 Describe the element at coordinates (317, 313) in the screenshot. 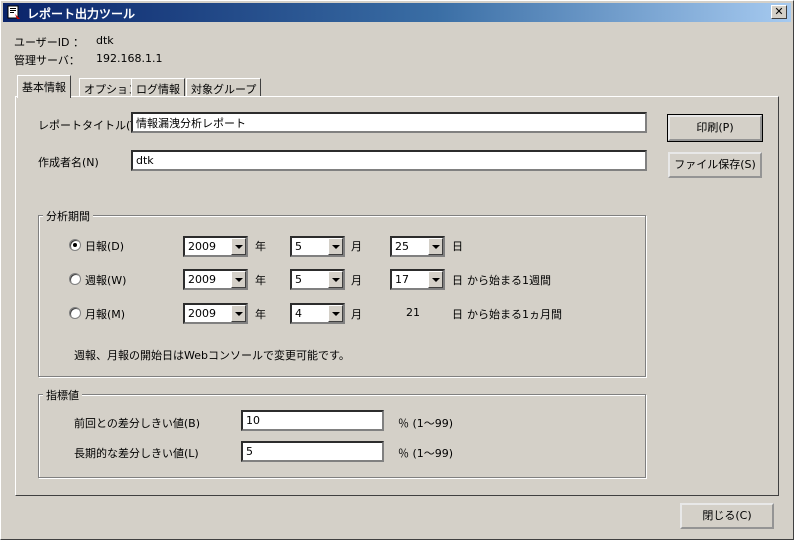

I see `monthly-month-select: 4` at that location.